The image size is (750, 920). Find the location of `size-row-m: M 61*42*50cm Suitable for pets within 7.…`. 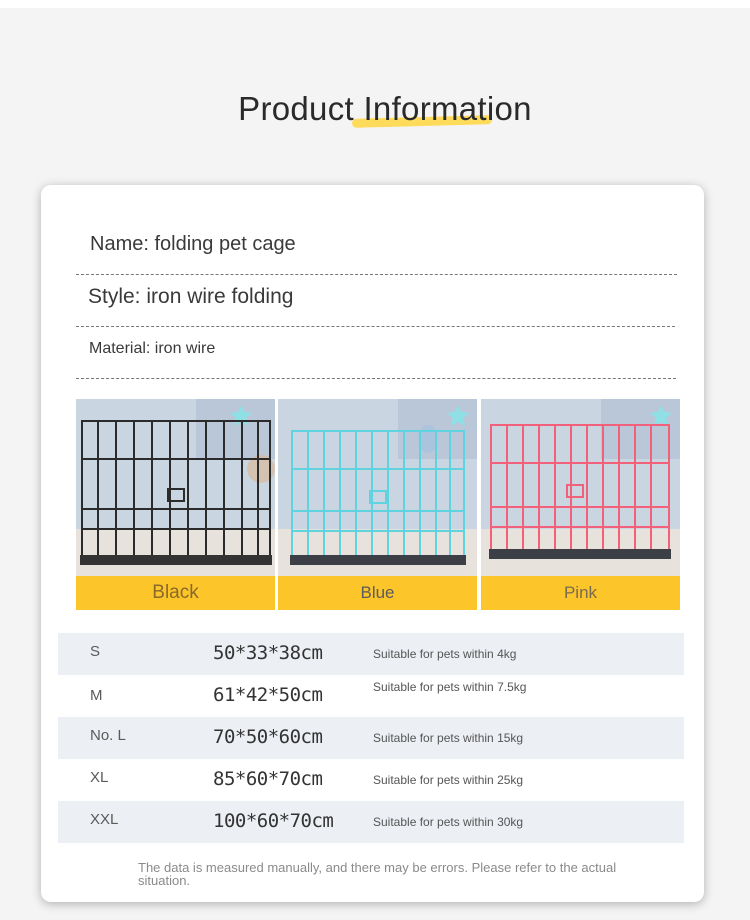

size-row-m: M 61*42*50cm Suitable for pets within 7.… is located at coordinates (371, 696).